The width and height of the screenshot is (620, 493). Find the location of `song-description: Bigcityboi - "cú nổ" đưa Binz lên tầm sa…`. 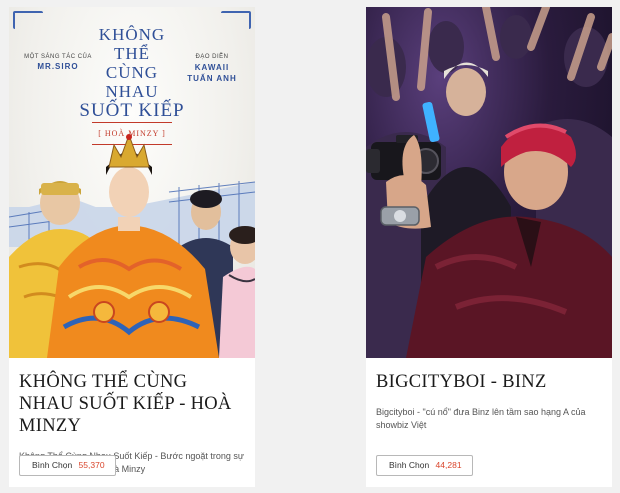

song-description: Bigcityboi - "cú nổ" đưa Binz lên tầm sa… is located at coordinates (481, 418).